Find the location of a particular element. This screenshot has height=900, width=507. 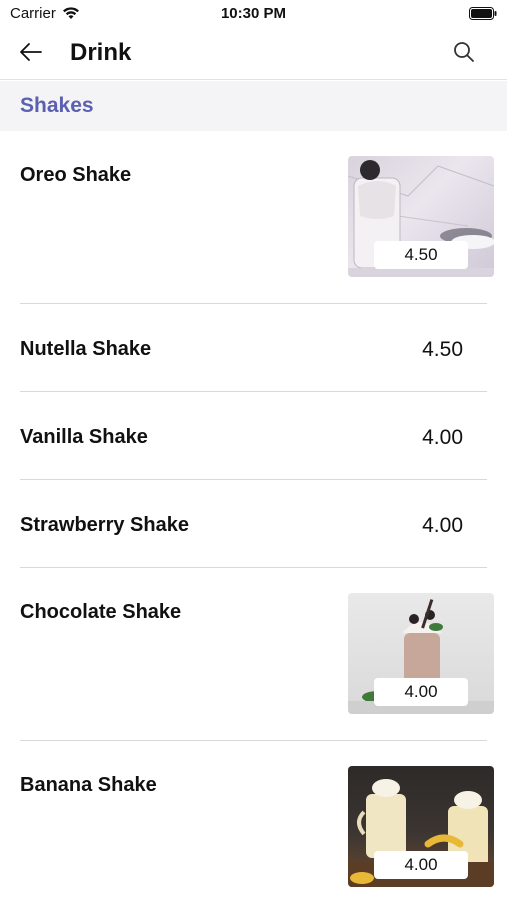

back-button is located at coordinates (31, 54).